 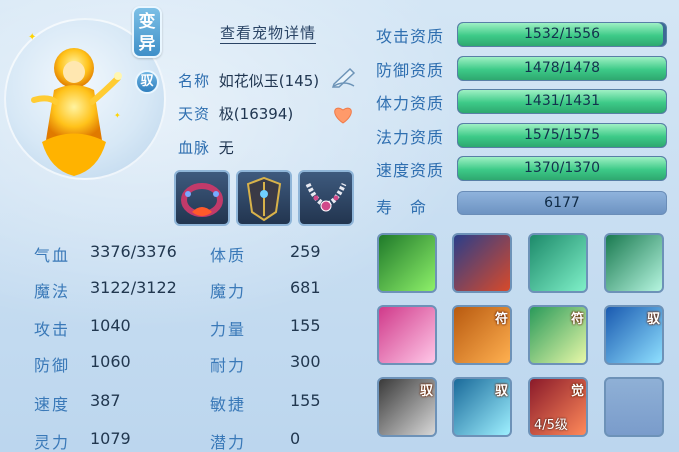 I want to click on pet-bloodline-label: 血脉, so click(x=194, y=148).